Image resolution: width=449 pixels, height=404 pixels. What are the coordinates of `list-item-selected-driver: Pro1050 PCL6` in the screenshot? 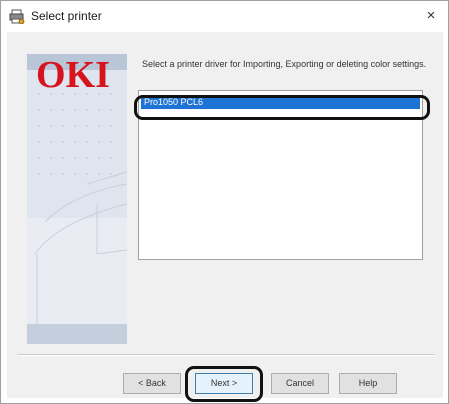 It's located at (280, 102).